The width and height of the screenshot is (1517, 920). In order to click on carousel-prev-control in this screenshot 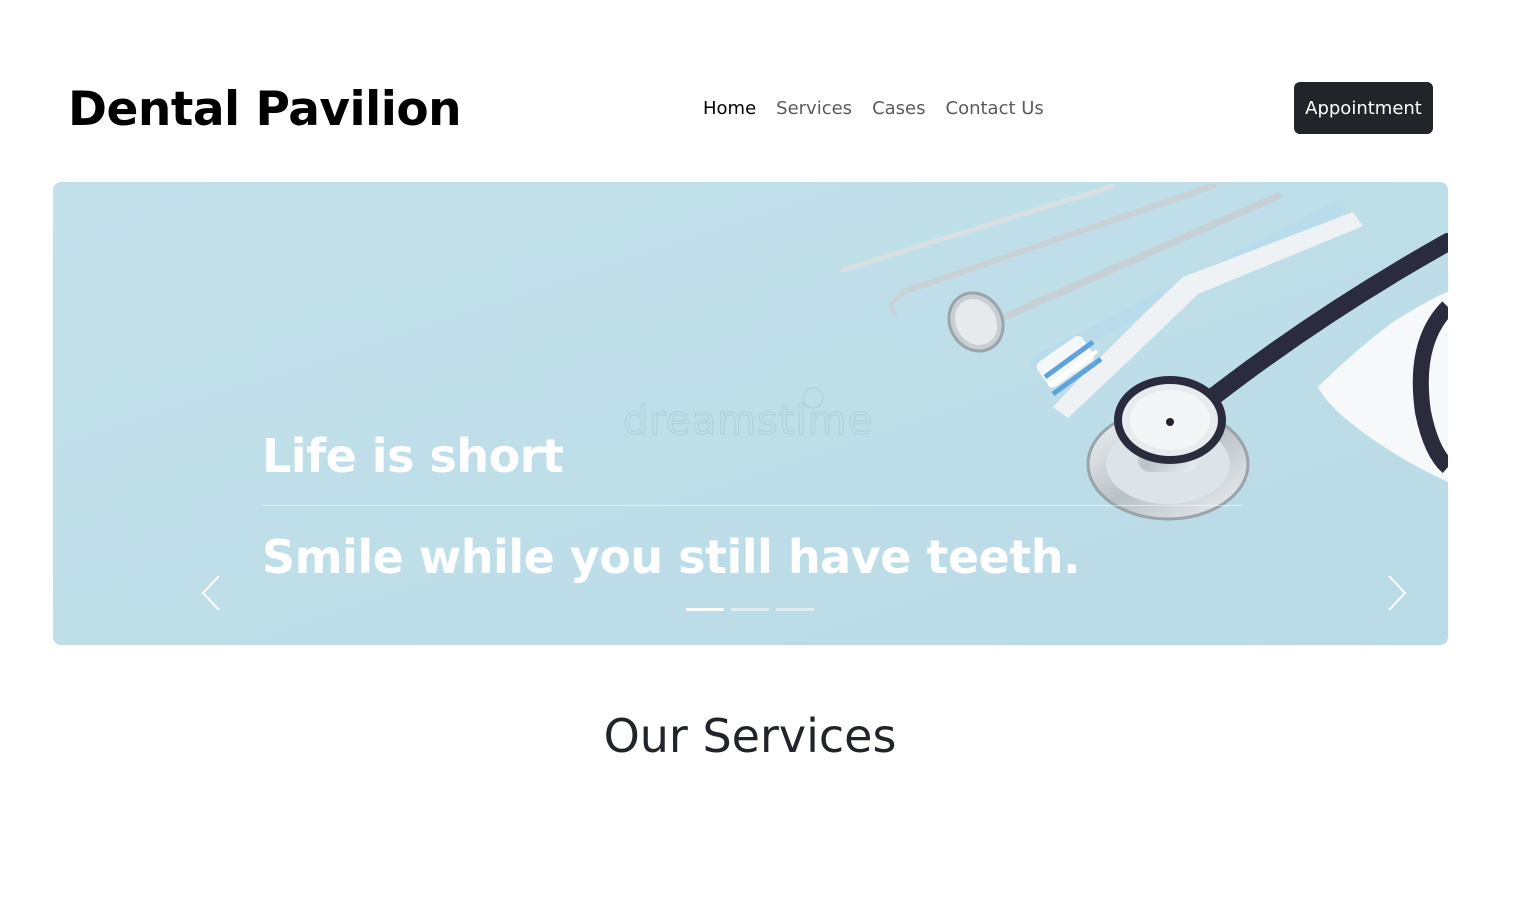, I will do `click(211, 593)`.